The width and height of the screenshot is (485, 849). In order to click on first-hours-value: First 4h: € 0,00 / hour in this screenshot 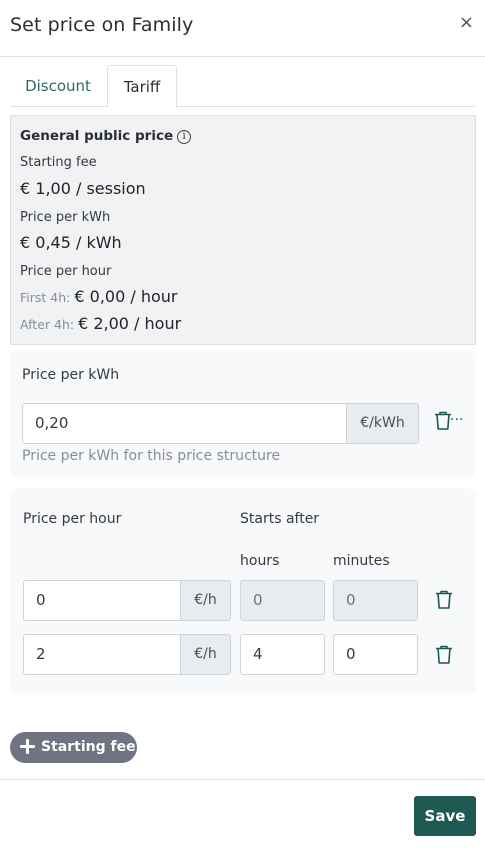, I will do `click(98, 296)`.